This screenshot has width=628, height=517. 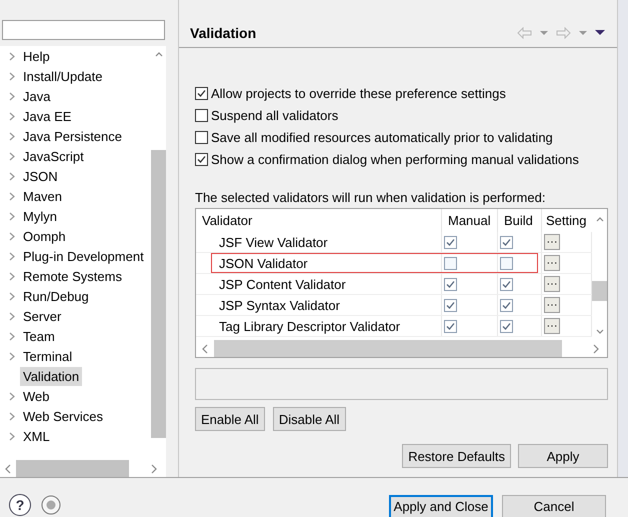 What do you see at coordinates (40, 216) in the screenshot?
I see `tree-item: Mylyn` at bounding box center [40, 216].